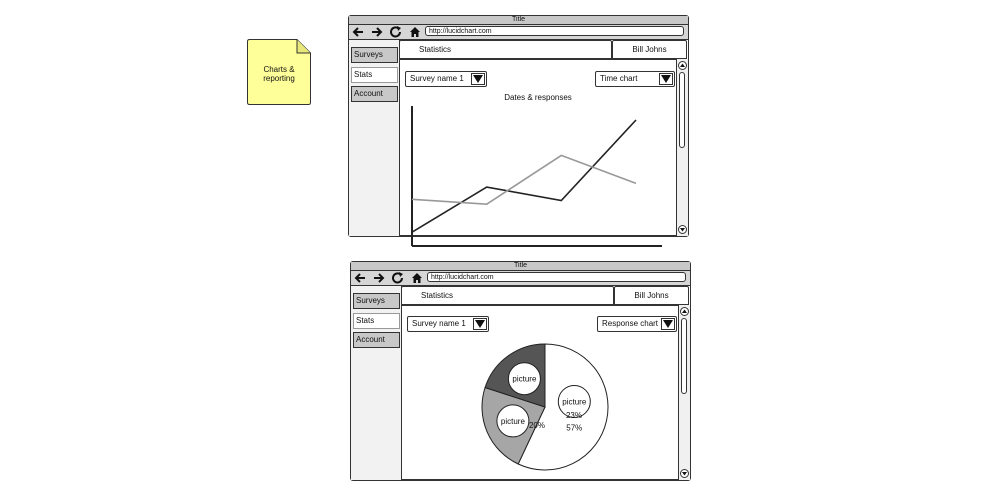 The width and height of the screenshot is (1000, 500). I want to click on chart-title: Dates & responses, so click(538, 97).